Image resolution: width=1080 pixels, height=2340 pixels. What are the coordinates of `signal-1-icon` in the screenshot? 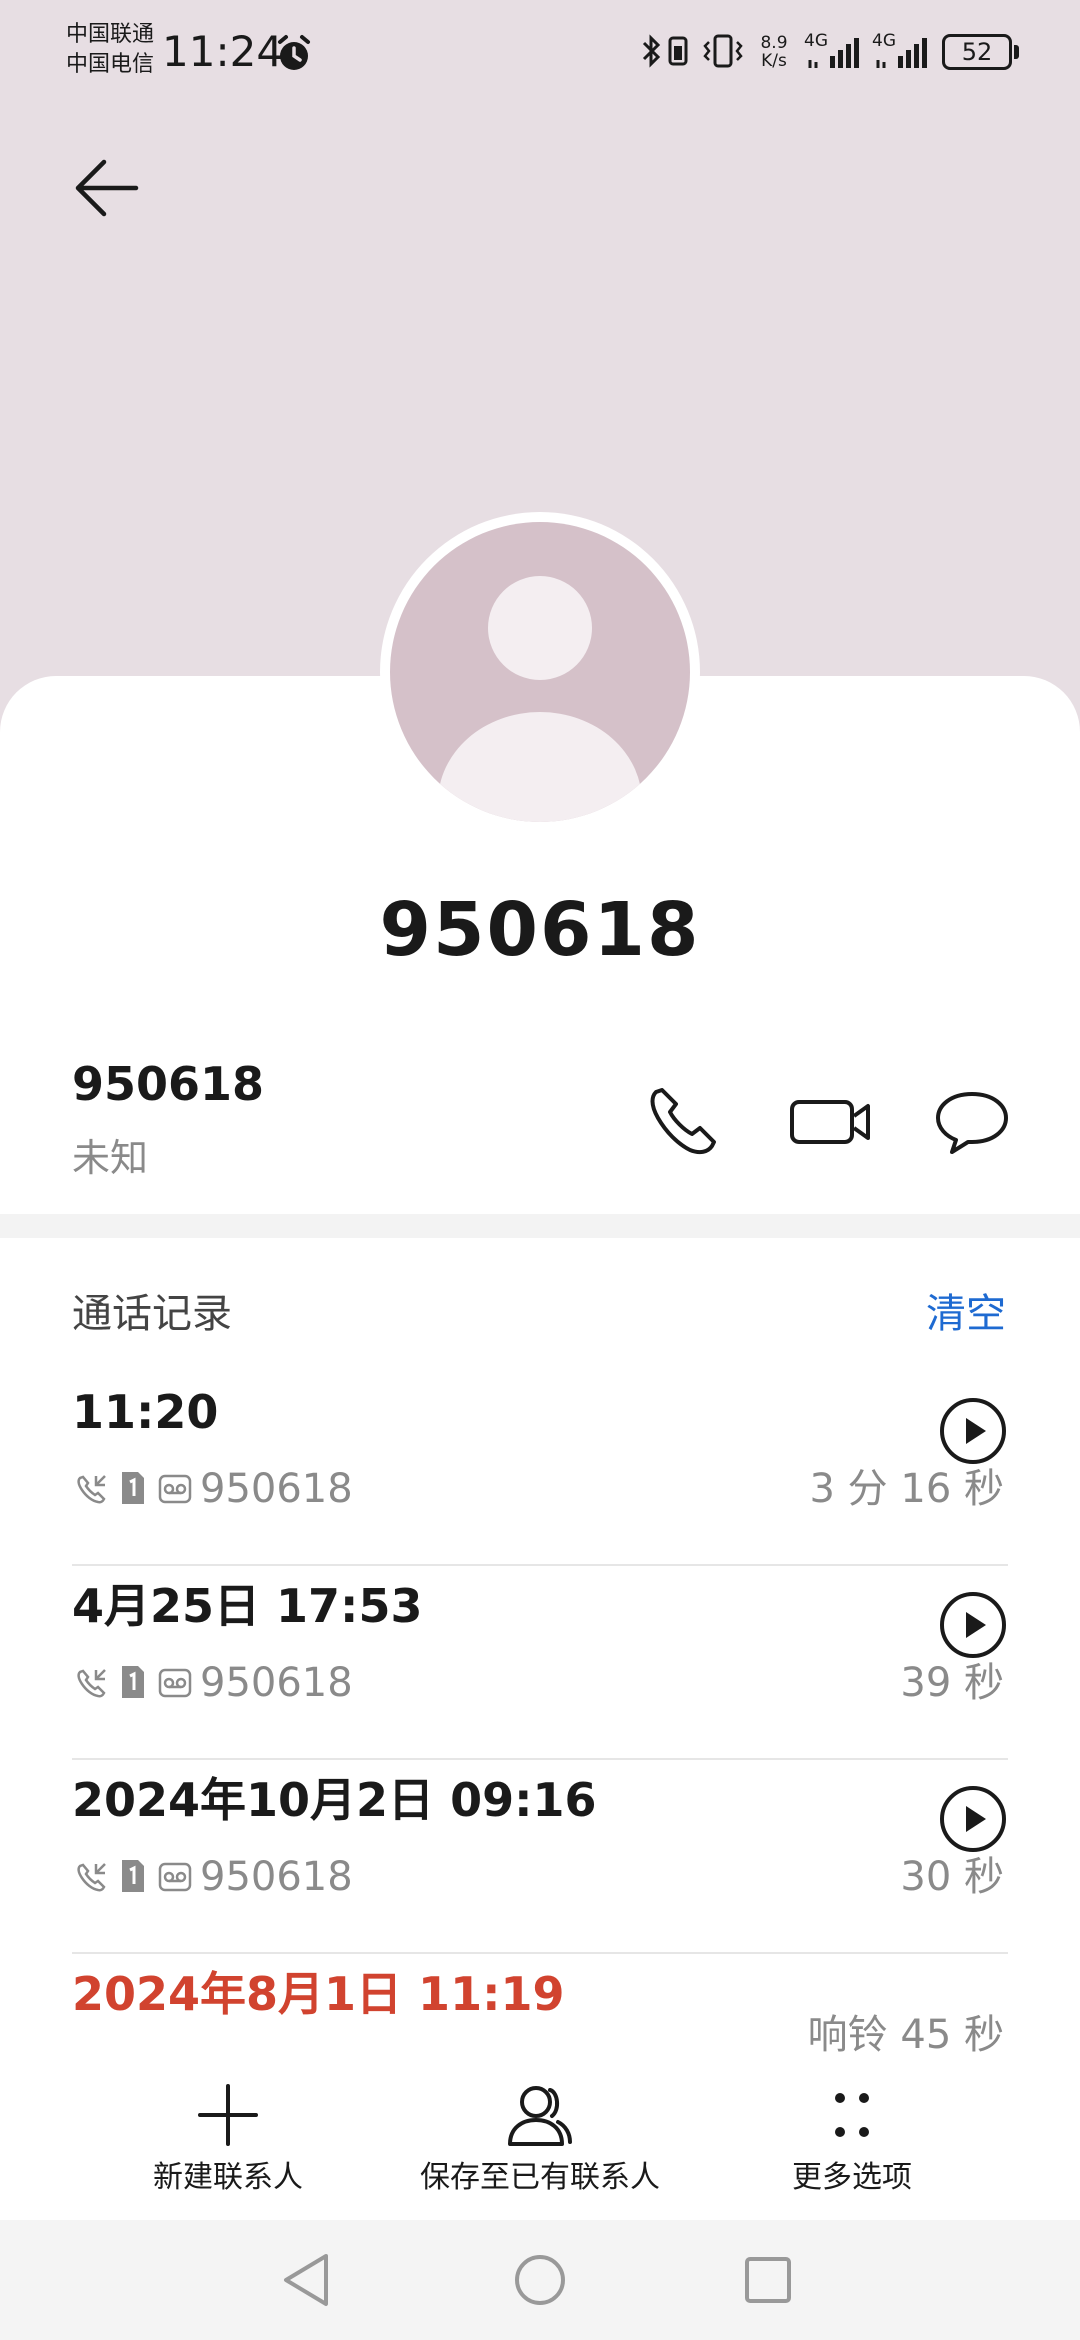 It's located at (833, 53).